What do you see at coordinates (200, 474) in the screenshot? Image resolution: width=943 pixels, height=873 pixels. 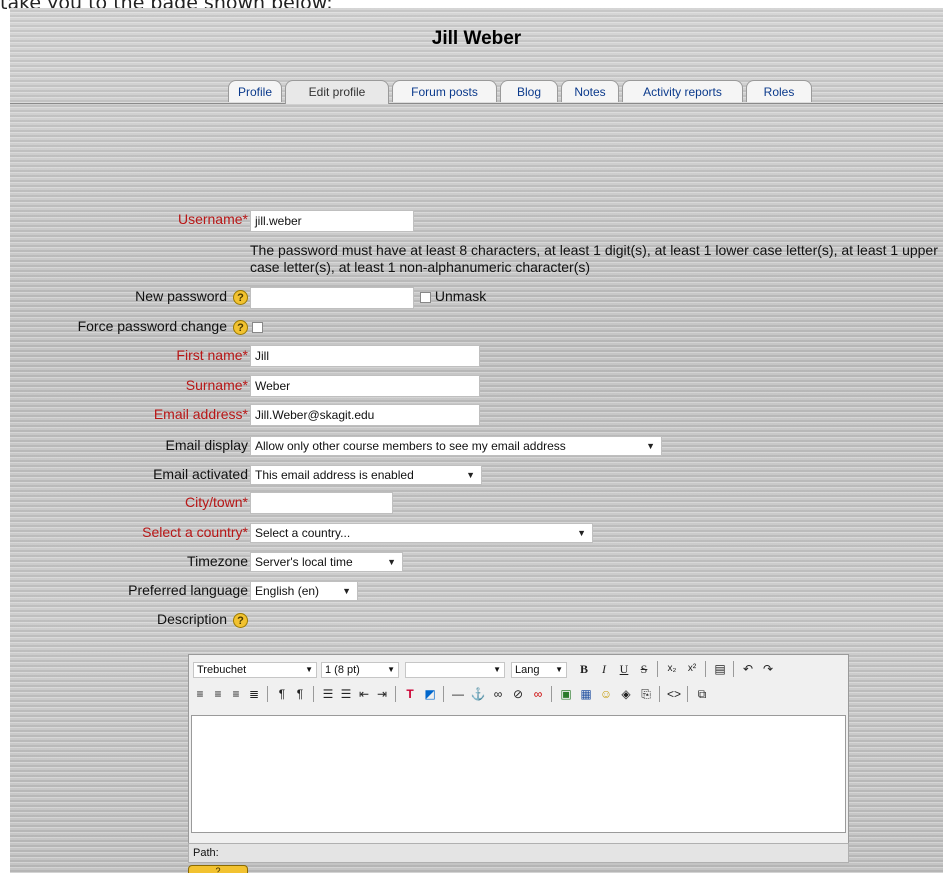 I see `email-activated-label: Email activated` at bounding box center [200, 474].